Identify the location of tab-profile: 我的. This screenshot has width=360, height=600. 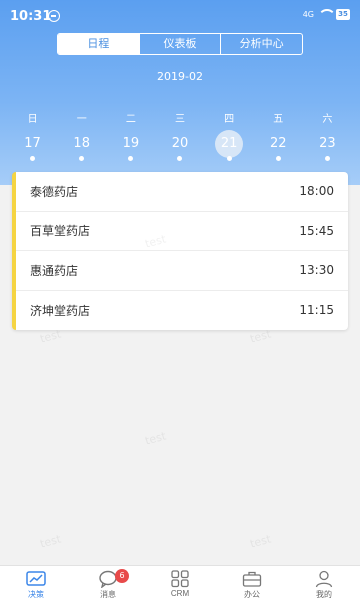
(324, 583).